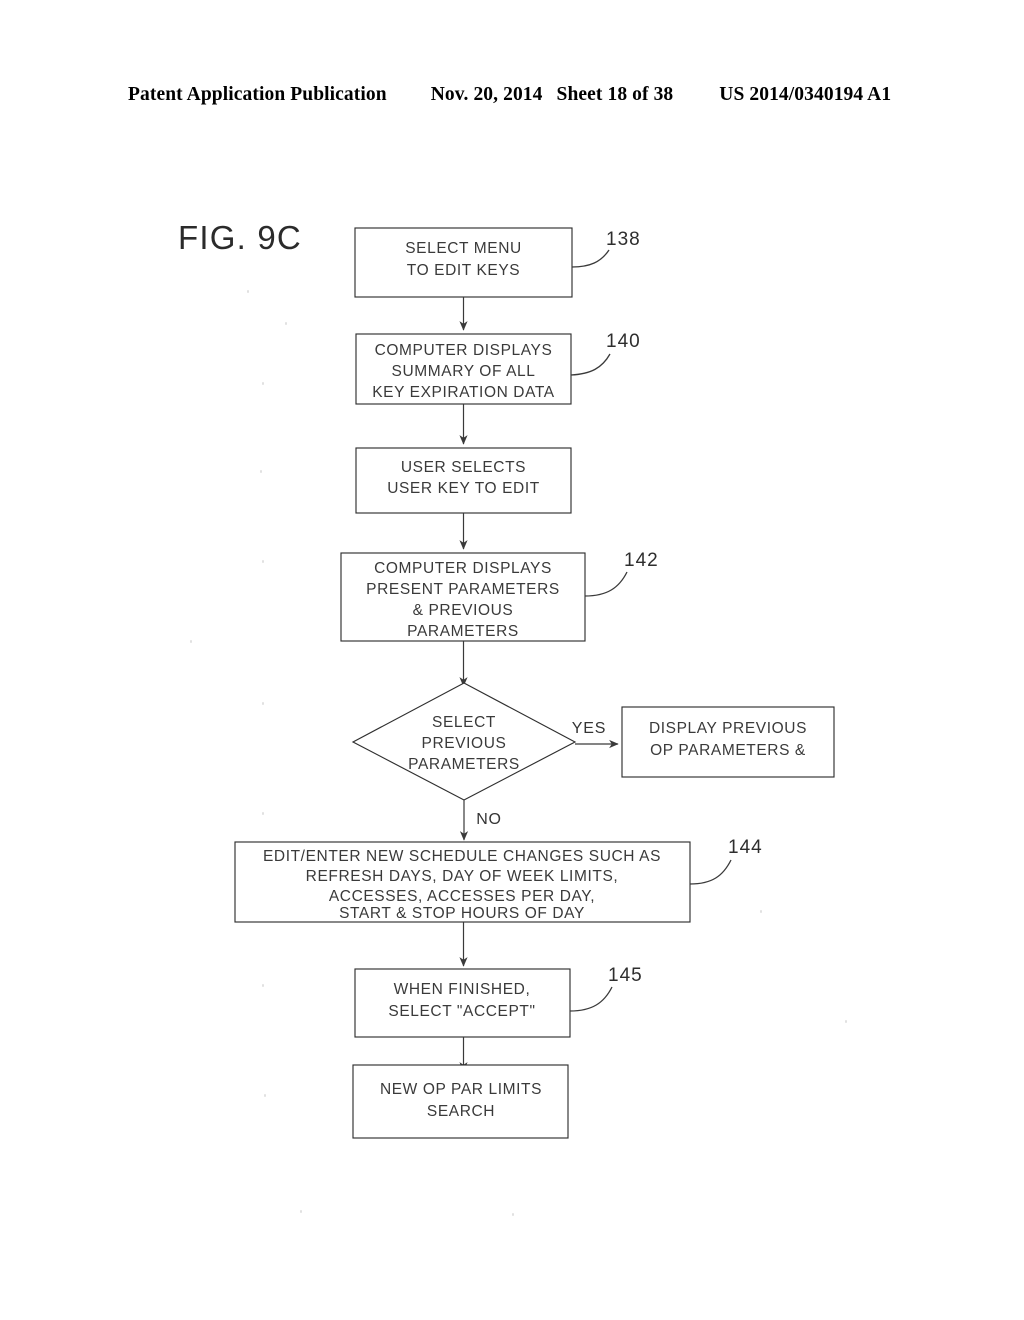 The height and width of the screenshot is (1320, 1024). What do you see at coordinates (498, 1001) in the screenshot?
I see `node-when-finished-select-accept: WHEN FINISHED, SELECT "ACCEPT" 145` at bounding box center [498, 1001].